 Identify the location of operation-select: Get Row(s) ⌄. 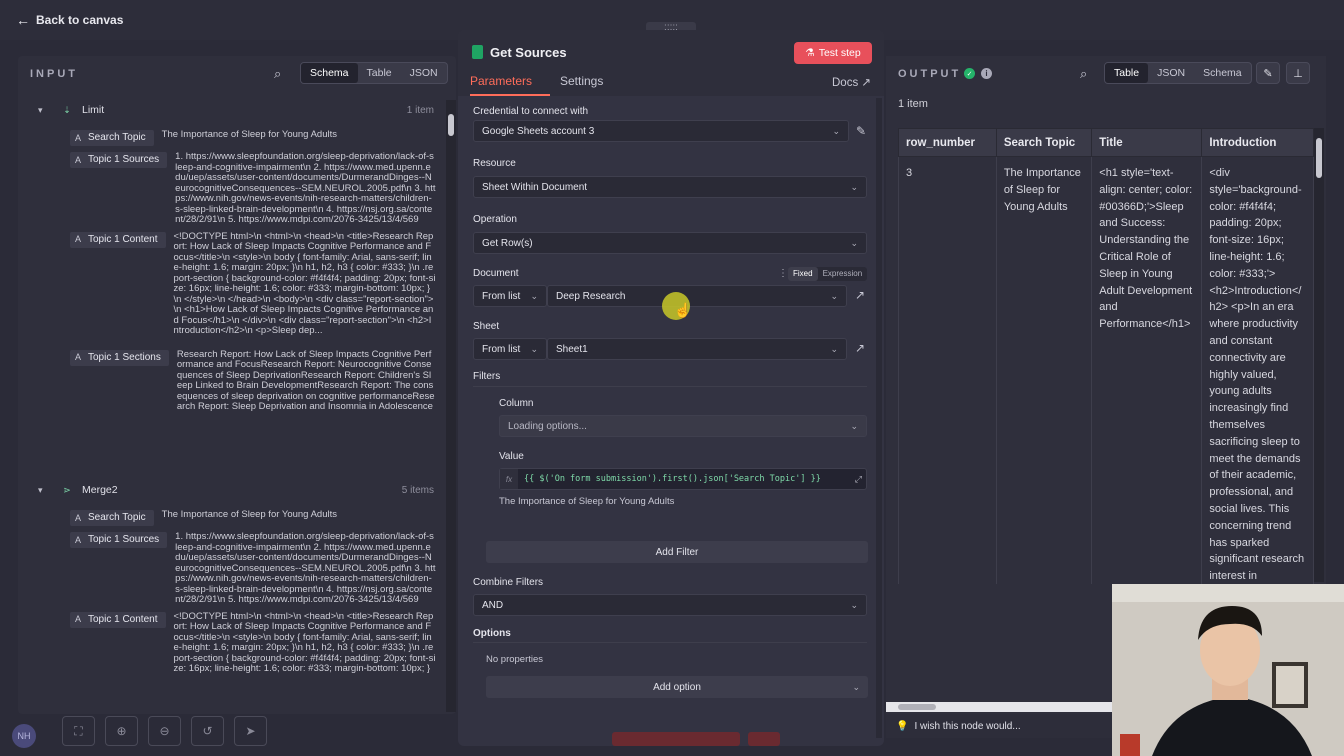
(670, 243).